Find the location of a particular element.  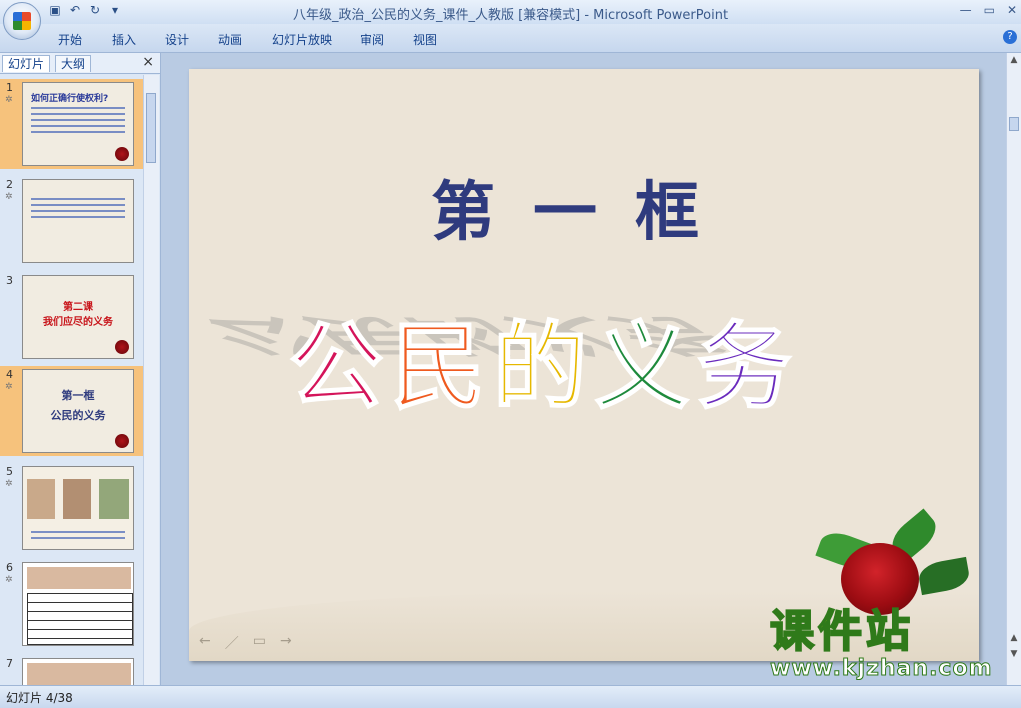

tab-review: 审阅 is located at coordinates (372, 39).